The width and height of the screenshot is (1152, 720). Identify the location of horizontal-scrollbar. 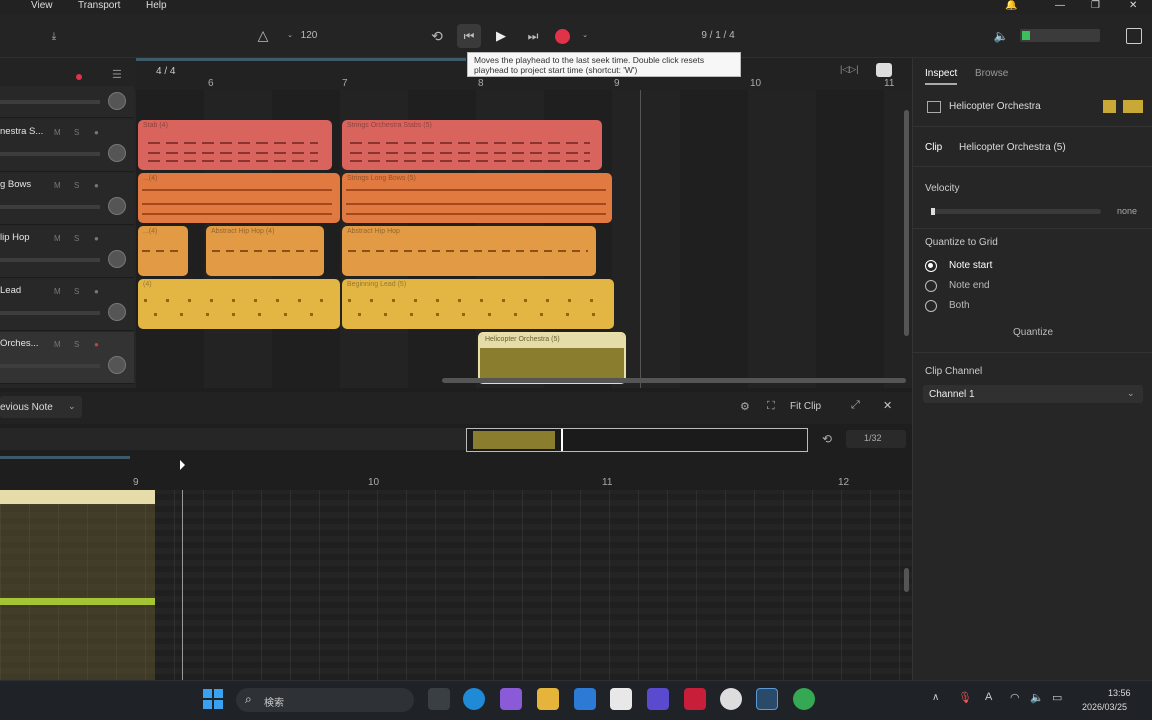
(674, 380).